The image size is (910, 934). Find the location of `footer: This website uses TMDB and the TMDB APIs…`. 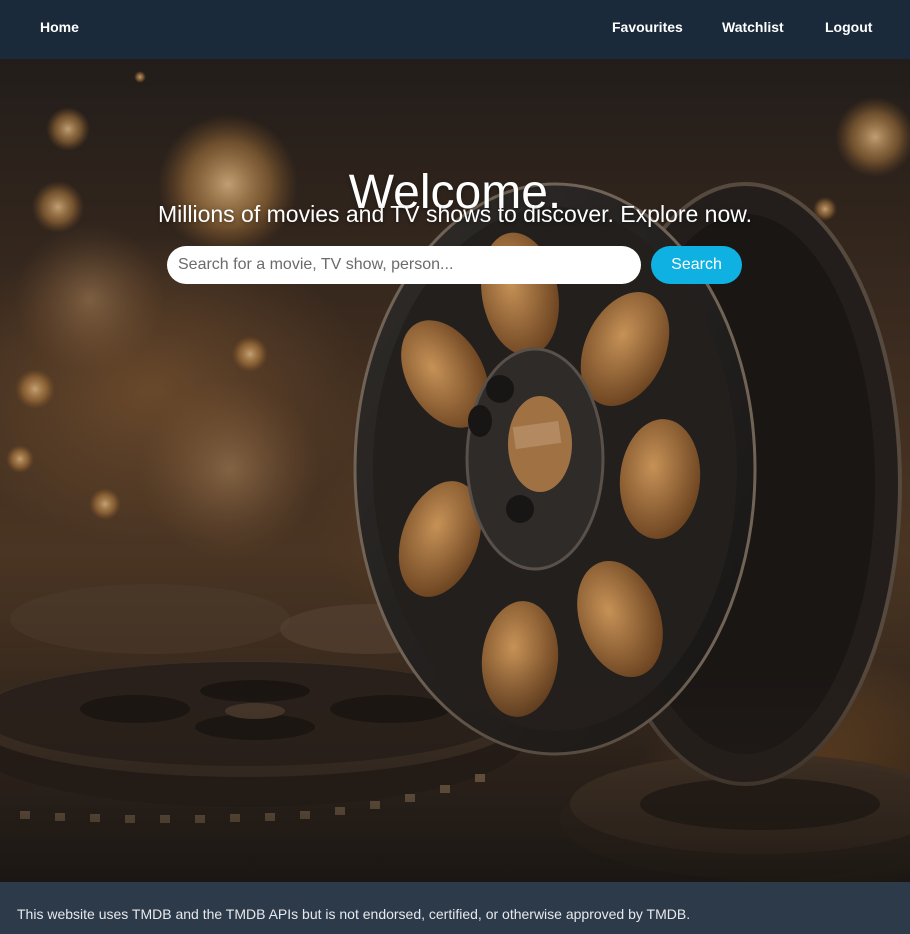

footer: This website uses TMDB and the TMDB APIs… is located at coordinates (455, 908).